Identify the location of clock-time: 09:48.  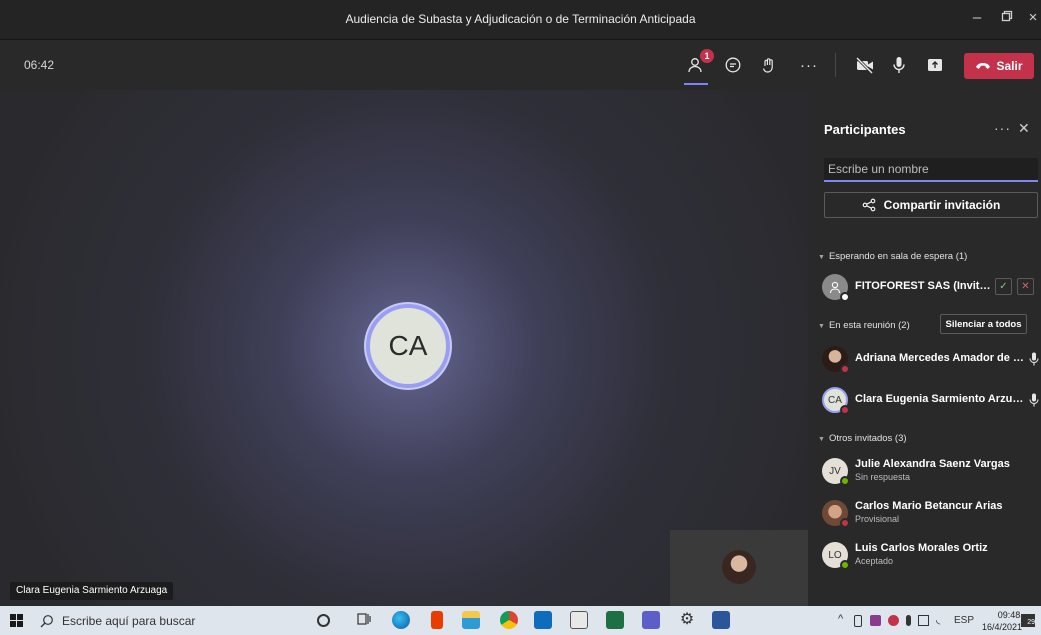
(1009, 615).